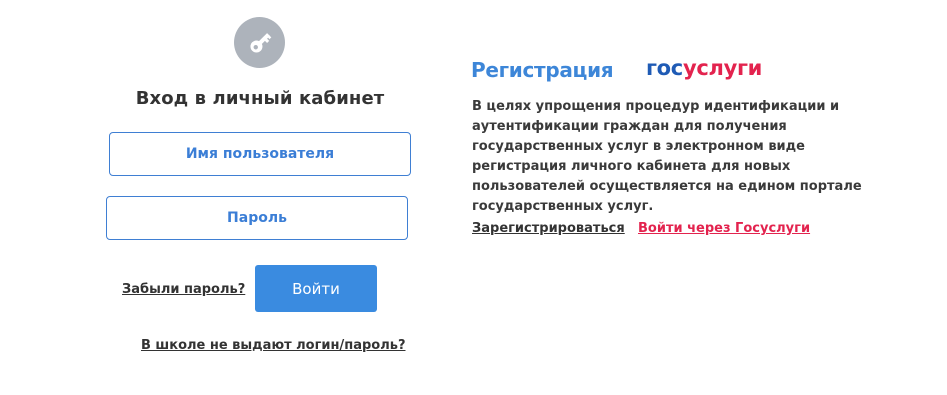 This screenshot has height=395, width=947. What do you see at coordinates (542, 70) in the screenshot?
I see `registration-title: Регистрация` at bounding box center [542, 70].